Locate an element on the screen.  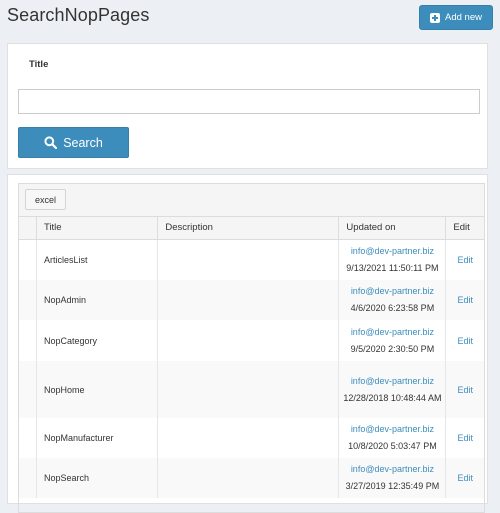
column-header-updated-on: Updated on is located at coordinates (392, 228).